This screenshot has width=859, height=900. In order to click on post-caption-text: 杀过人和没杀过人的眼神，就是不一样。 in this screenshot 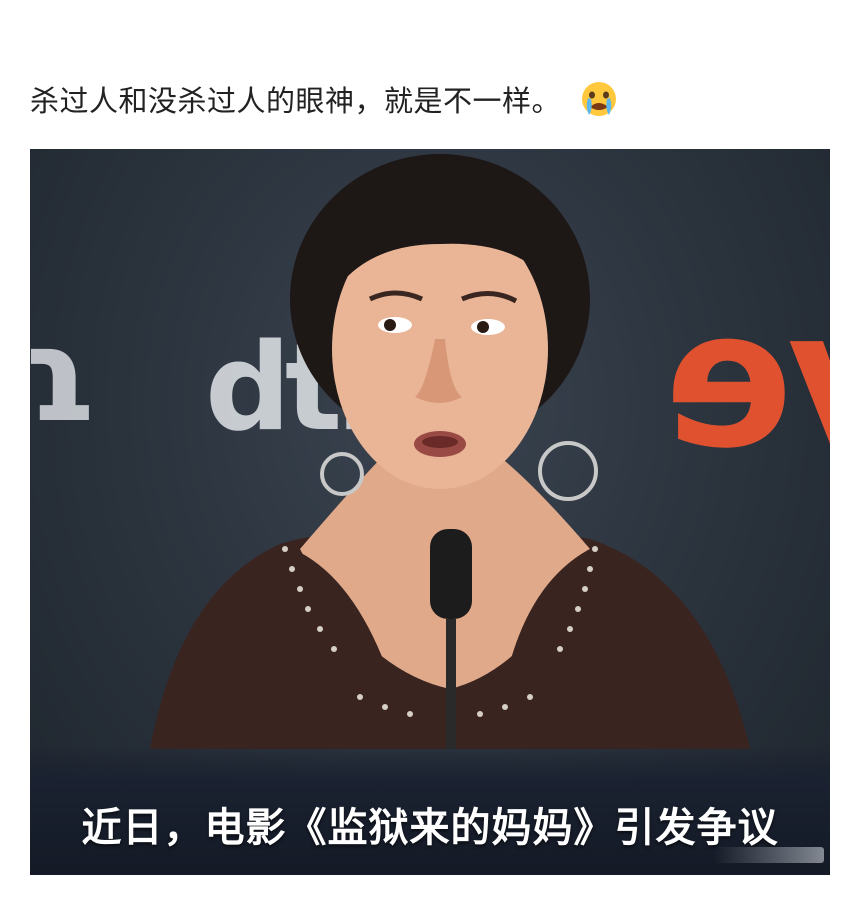, I will do `click(296, 101)`.